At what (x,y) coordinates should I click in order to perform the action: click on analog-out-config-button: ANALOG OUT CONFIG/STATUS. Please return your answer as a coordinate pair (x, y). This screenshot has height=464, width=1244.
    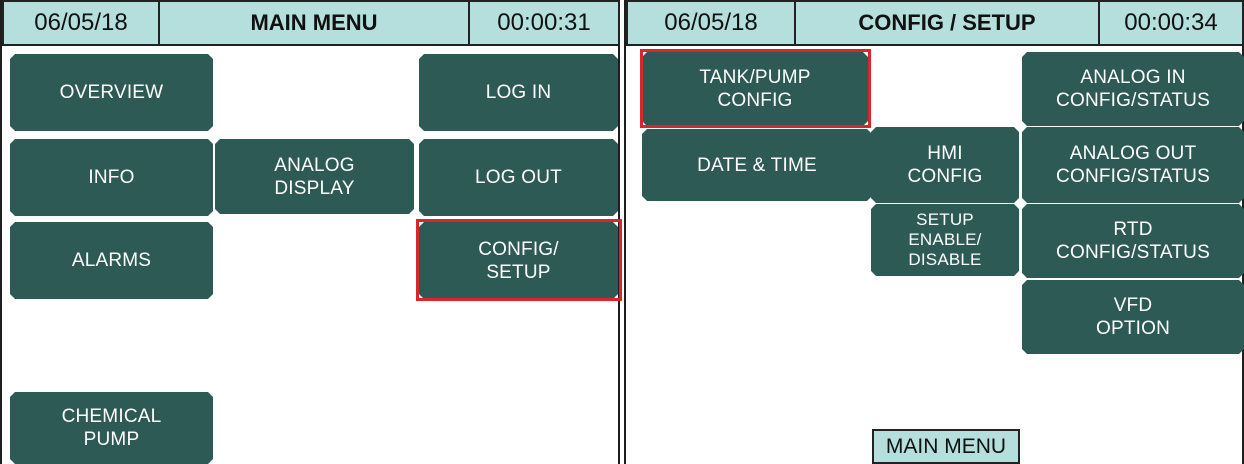
    Looking at the image, I should click on (1133, 165).